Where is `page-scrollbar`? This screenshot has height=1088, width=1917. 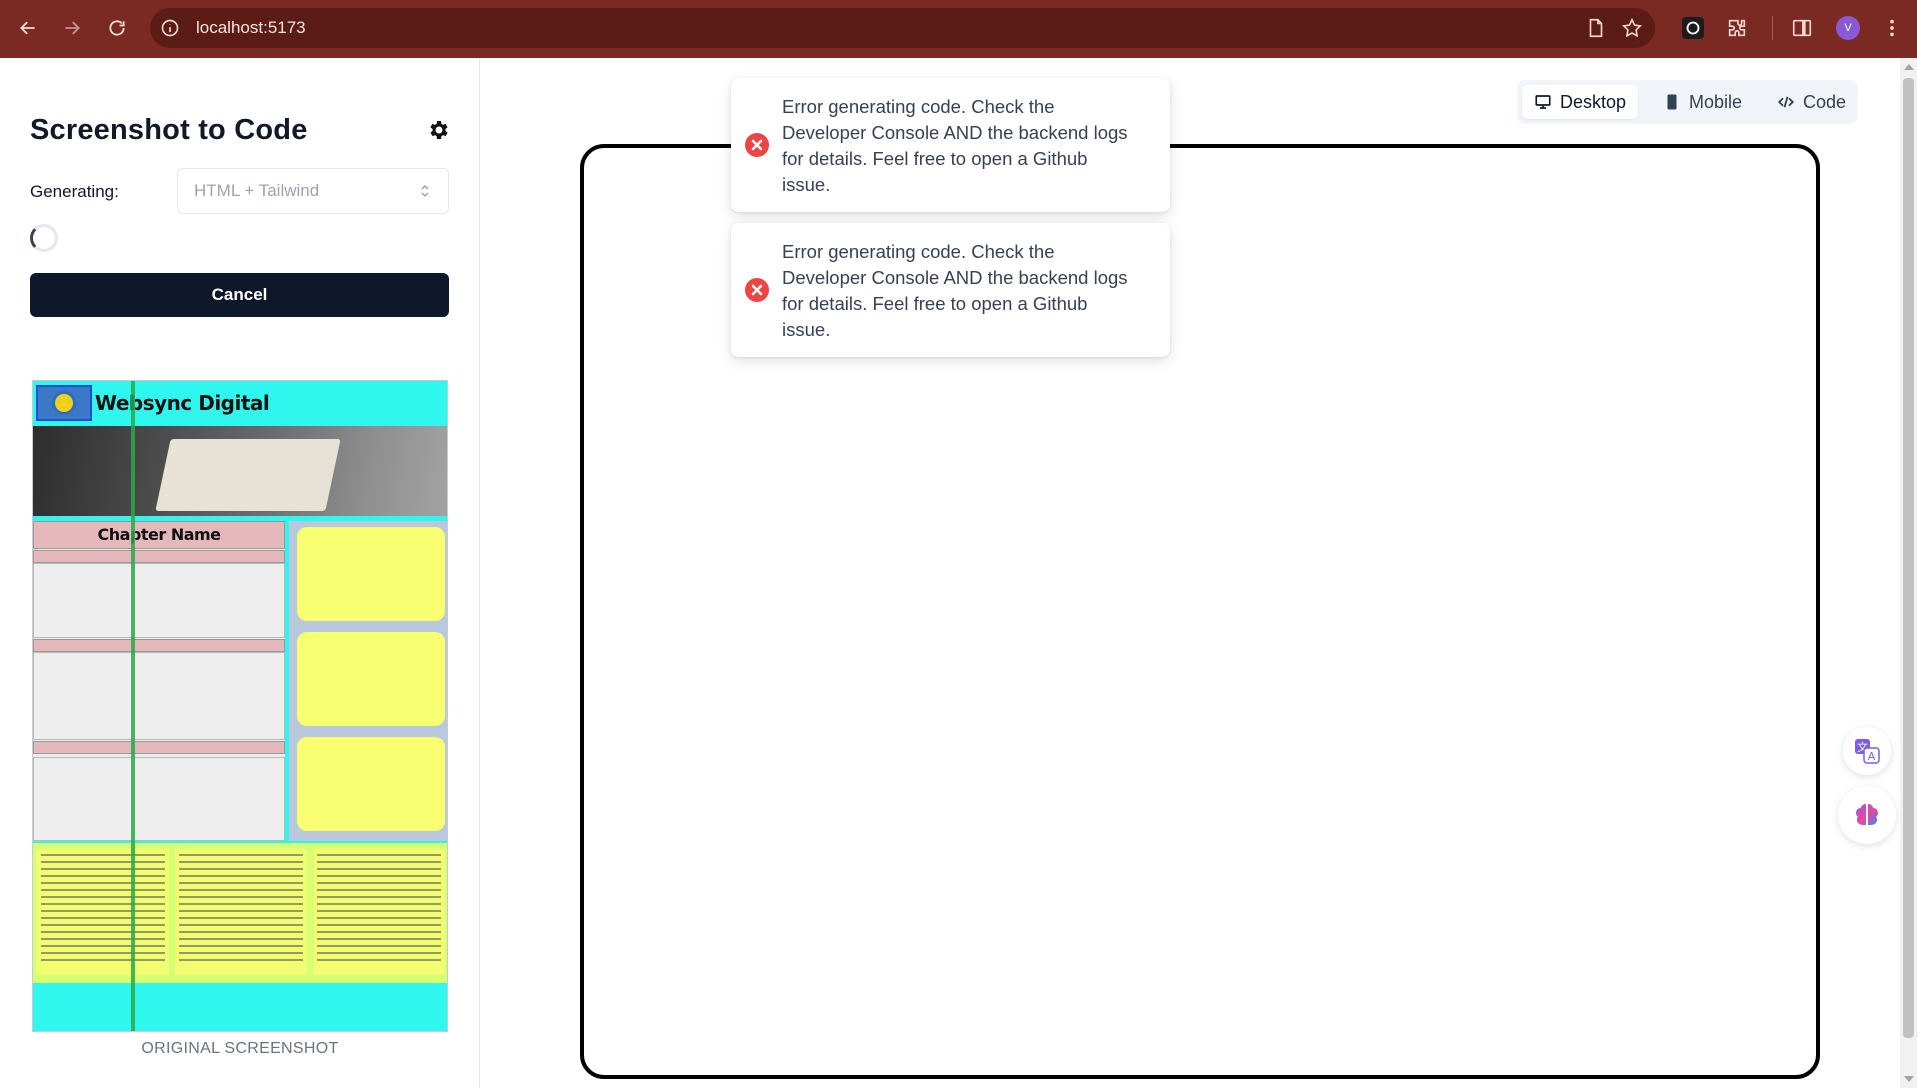
page-scrollbar is located at coordinates (1908, 573).